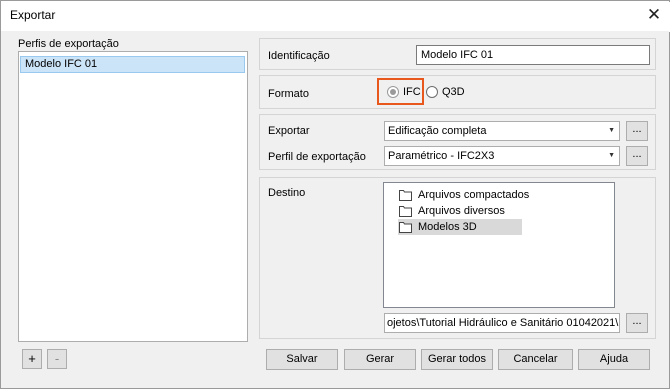  What do you see at coordinates (437, 131) in the screenshot?
I see `export-select-value: Edificação completa` at bounding box center [437, 131].